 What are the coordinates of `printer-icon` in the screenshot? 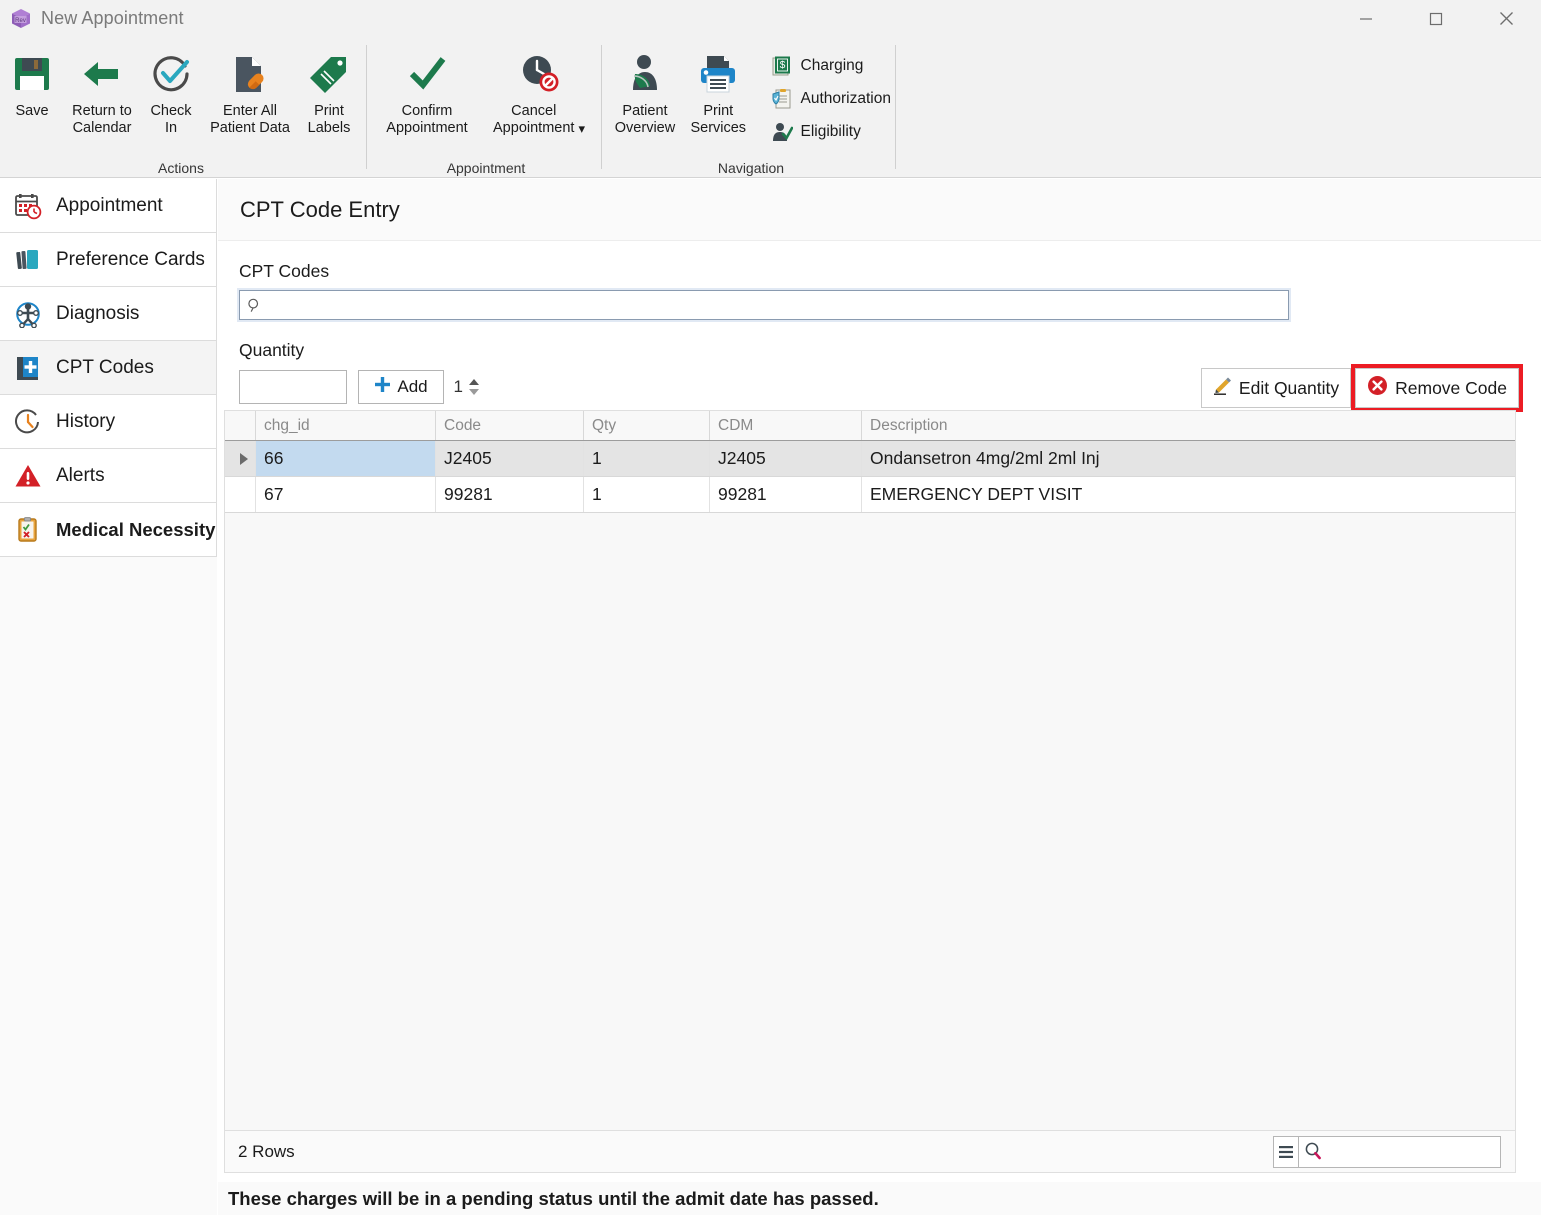 It's located at (718, 74).